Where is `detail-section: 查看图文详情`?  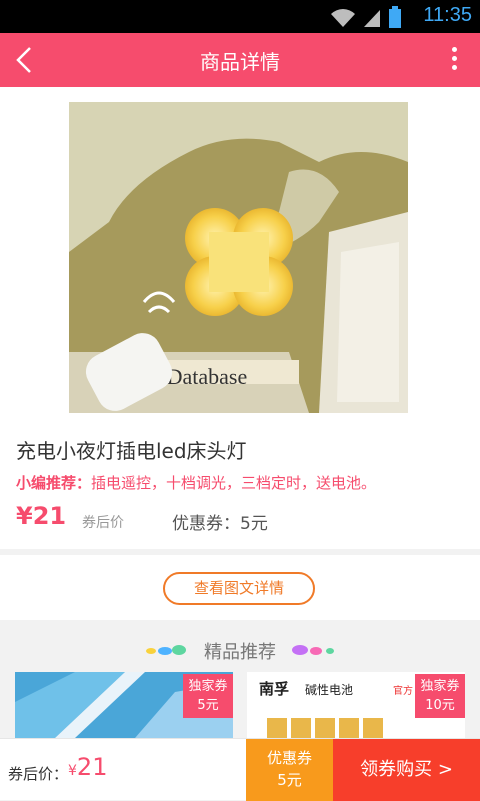 detail-section: 查看图文详情 is located at coordinates (240, 587).